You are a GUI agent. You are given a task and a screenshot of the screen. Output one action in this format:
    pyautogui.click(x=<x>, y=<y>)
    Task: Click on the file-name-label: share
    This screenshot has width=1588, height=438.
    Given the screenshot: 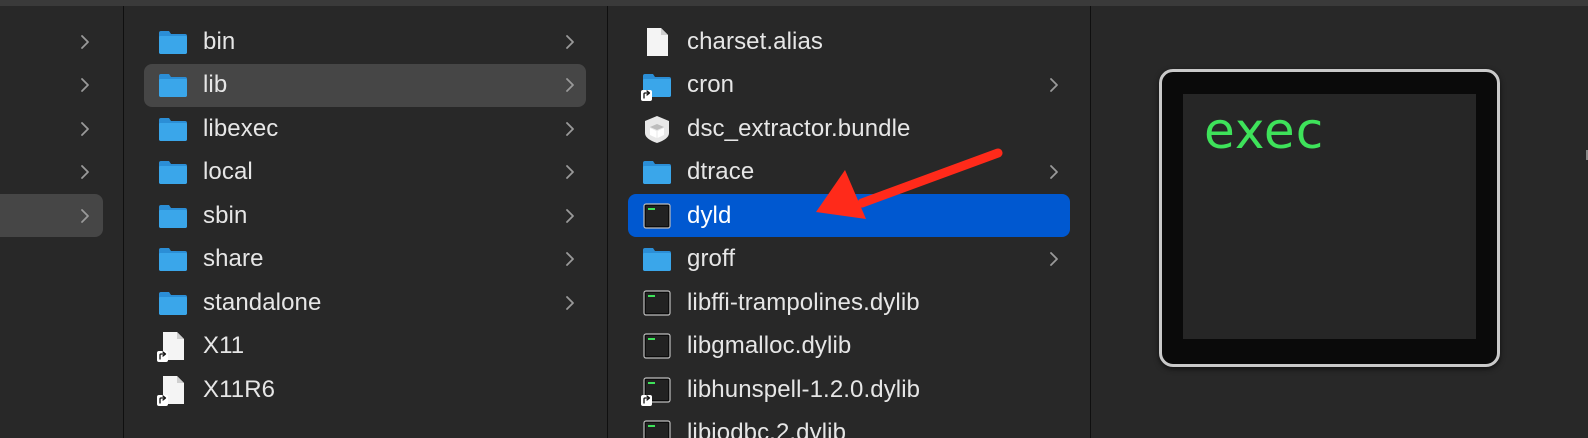 What is the action you would take?
    pyautogui.click(x=233, y=258)
    